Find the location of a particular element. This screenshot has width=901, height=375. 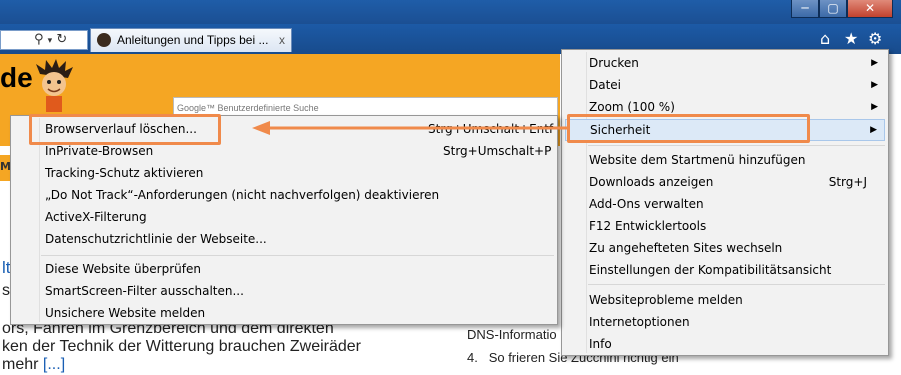

menu-item-label: ActiveX-Filterung is located at coordinates (96, 217).